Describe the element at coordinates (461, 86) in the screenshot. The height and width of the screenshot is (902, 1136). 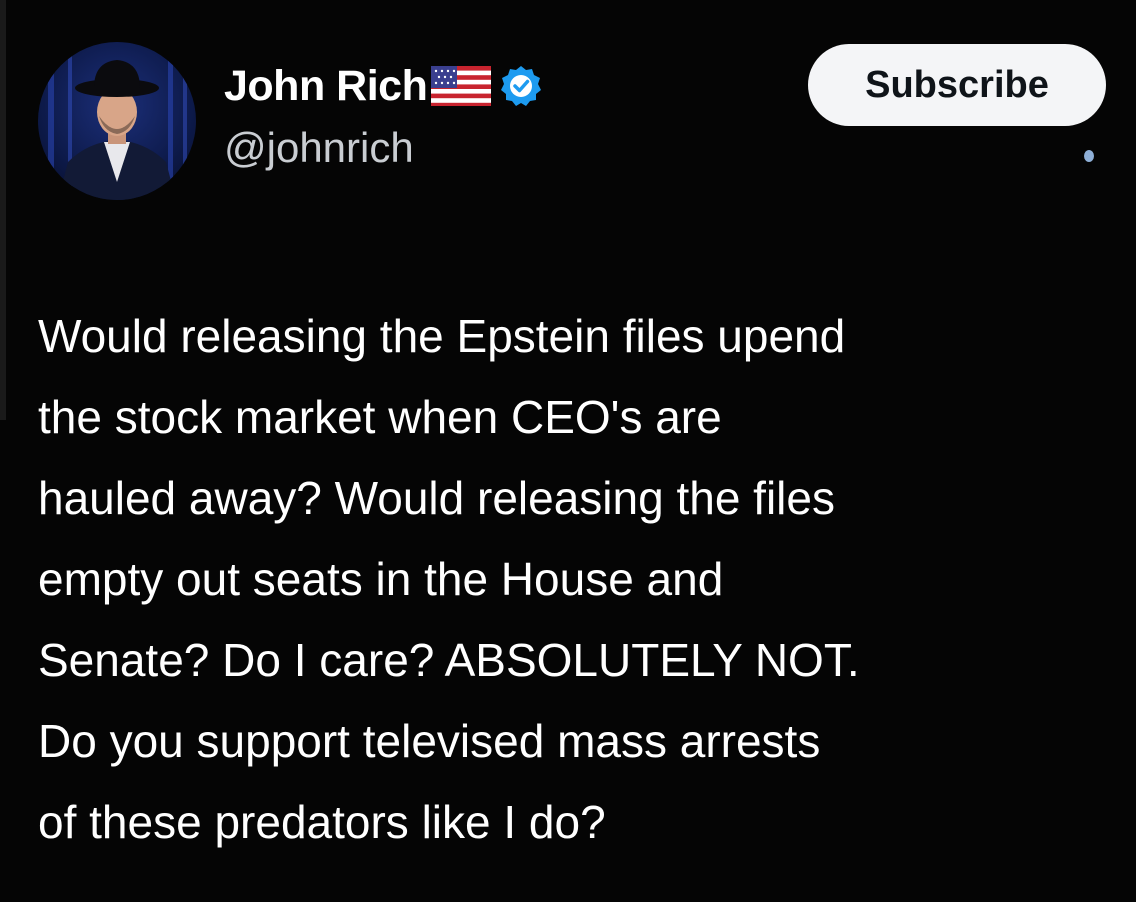
I see `us-flag-icon` at that location.